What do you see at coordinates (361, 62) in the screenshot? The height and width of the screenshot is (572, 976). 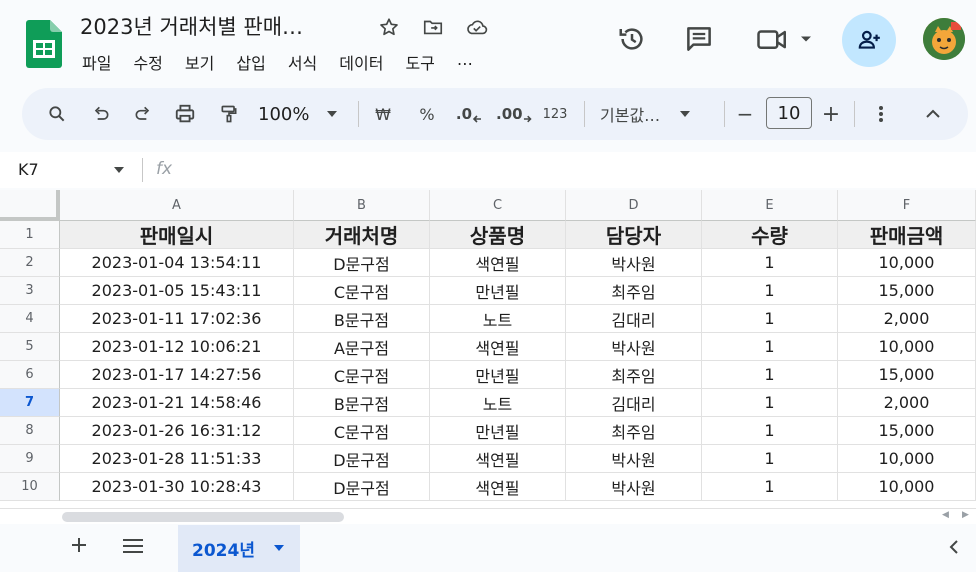 I see `menu-data: 데이터` at bounding box center [361, 62].